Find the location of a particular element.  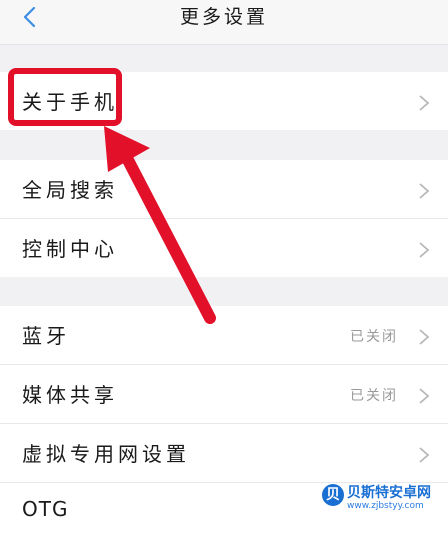

watermark-url: www.zjbstyy.com is located at coordinates (385, 506).